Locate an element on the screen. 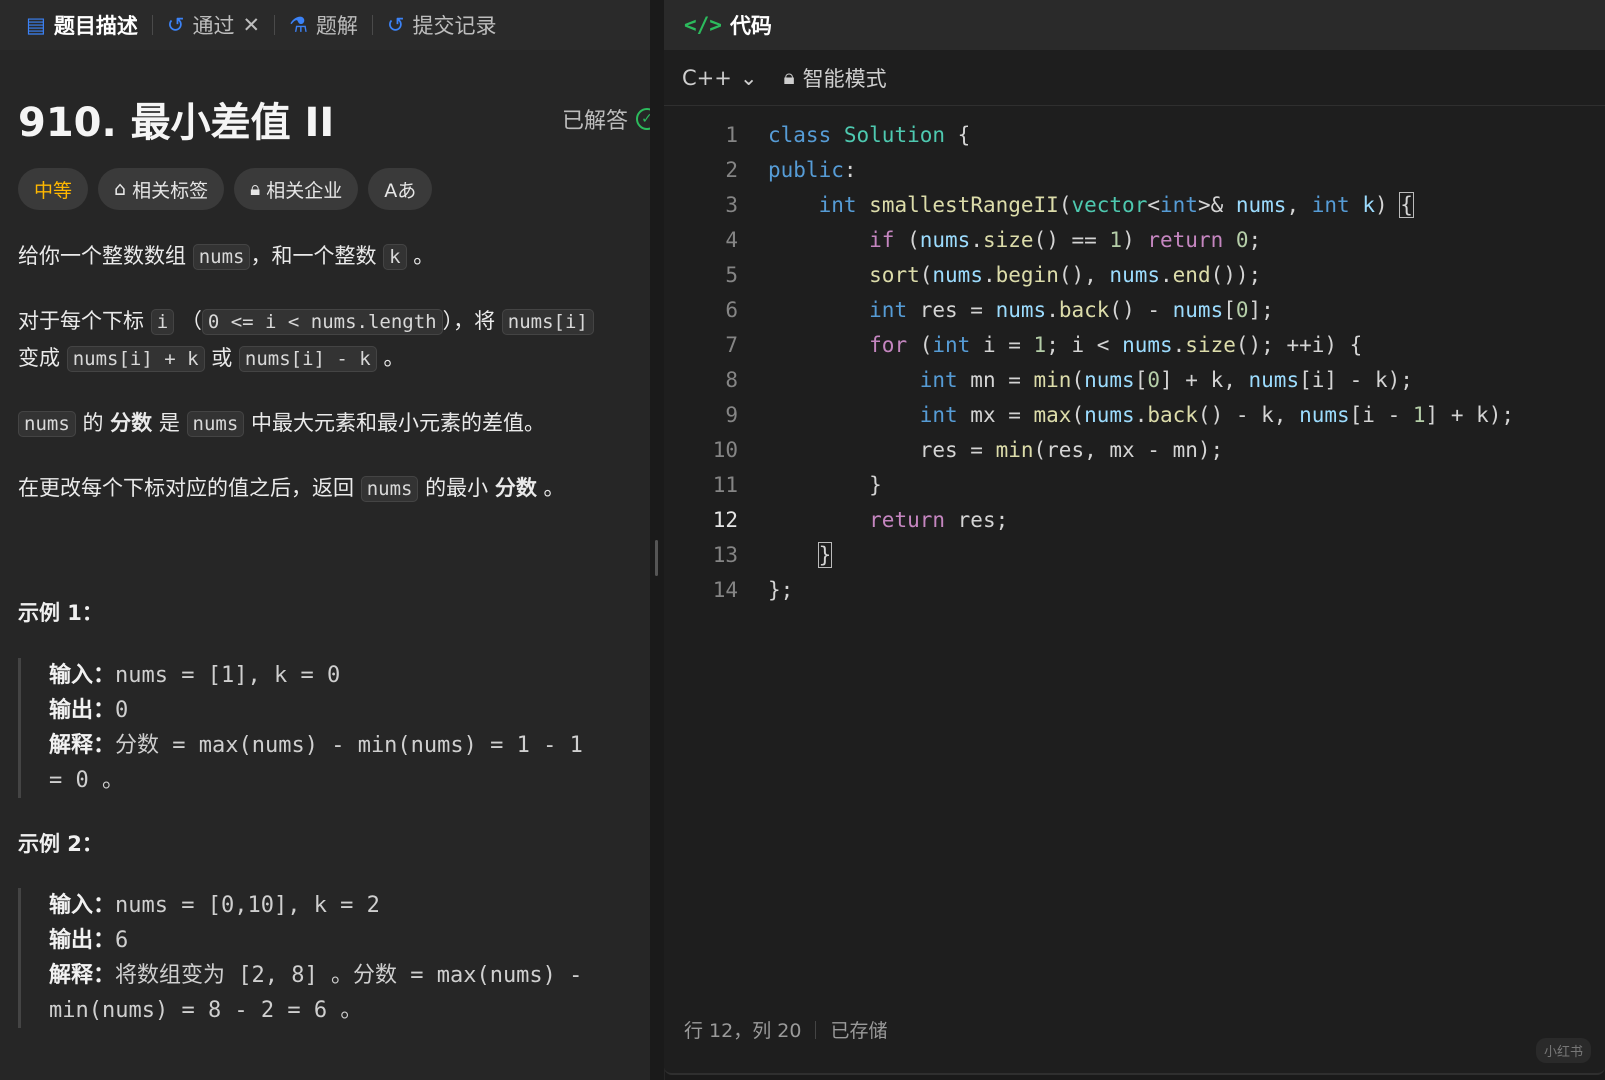  output-label: 输出： is located at coordinates (82, 940).